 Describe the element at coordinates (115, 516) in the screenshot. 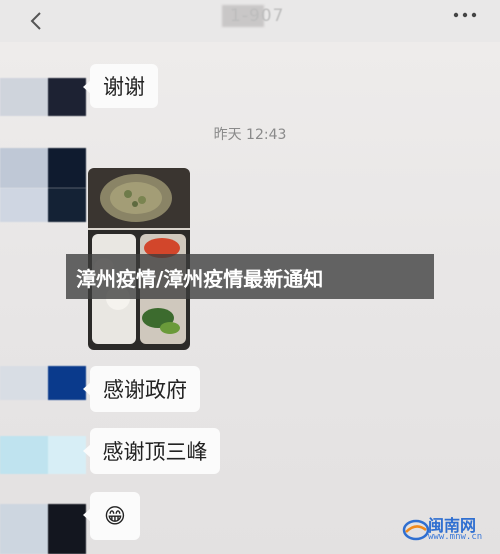

I see `grinning-emoji-icon: 😁` at that location.